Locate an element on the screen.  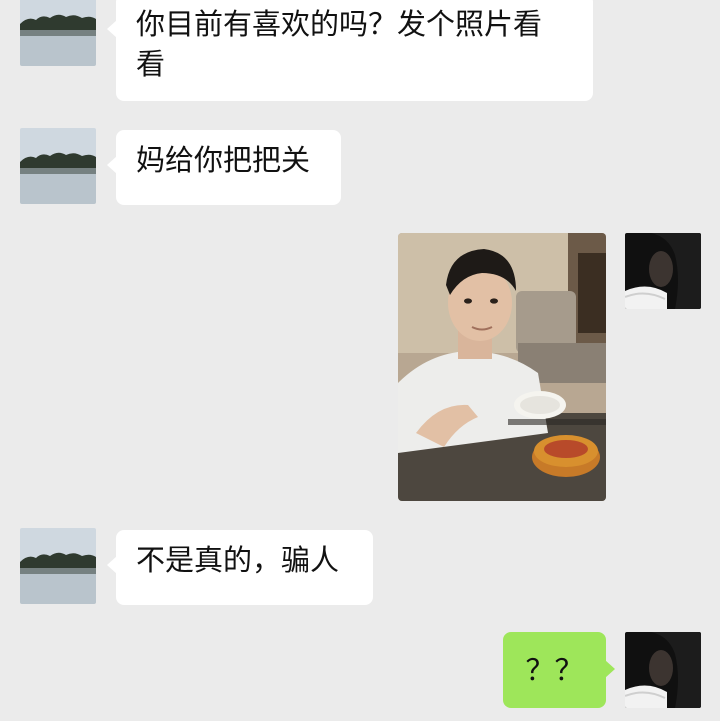
message-bubble-incoming: 你目前有喜欢的吗？发个照片看 看 is located at coordinates (350, 50).